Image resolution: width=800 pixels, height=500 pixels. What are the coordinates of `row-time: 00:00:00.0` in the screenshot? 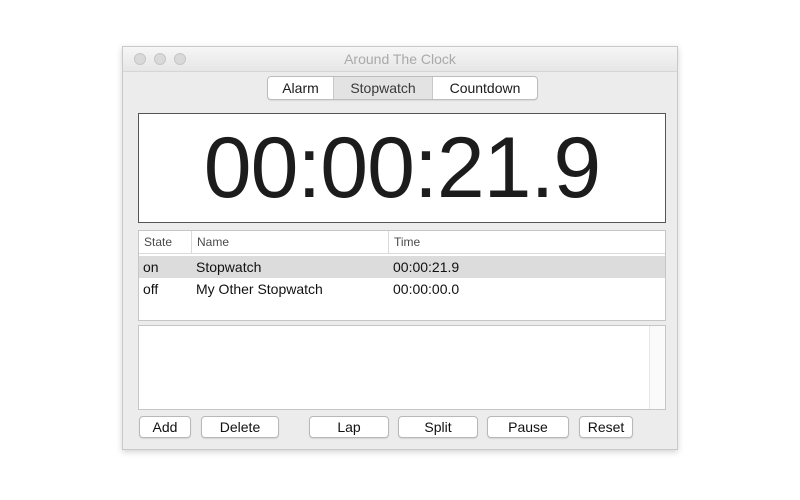 It's located at (426, 289).